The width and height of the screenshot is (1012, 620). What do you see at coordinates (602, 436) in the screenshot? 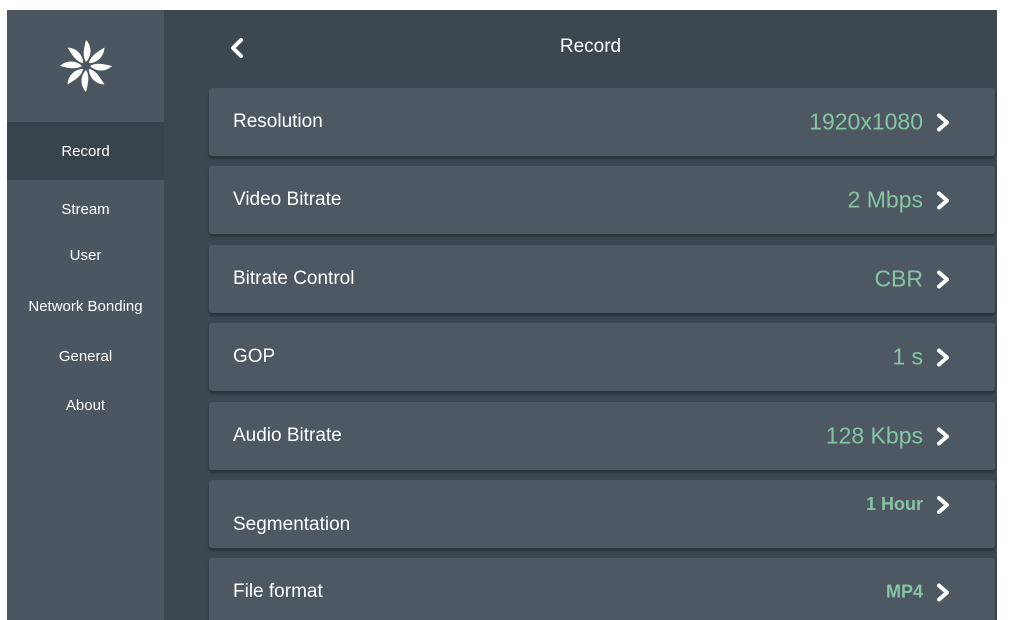
I see `setting-row-audio-bitrate: Audio Bitrate 128 Kbps` at bounding box center [602, 436].